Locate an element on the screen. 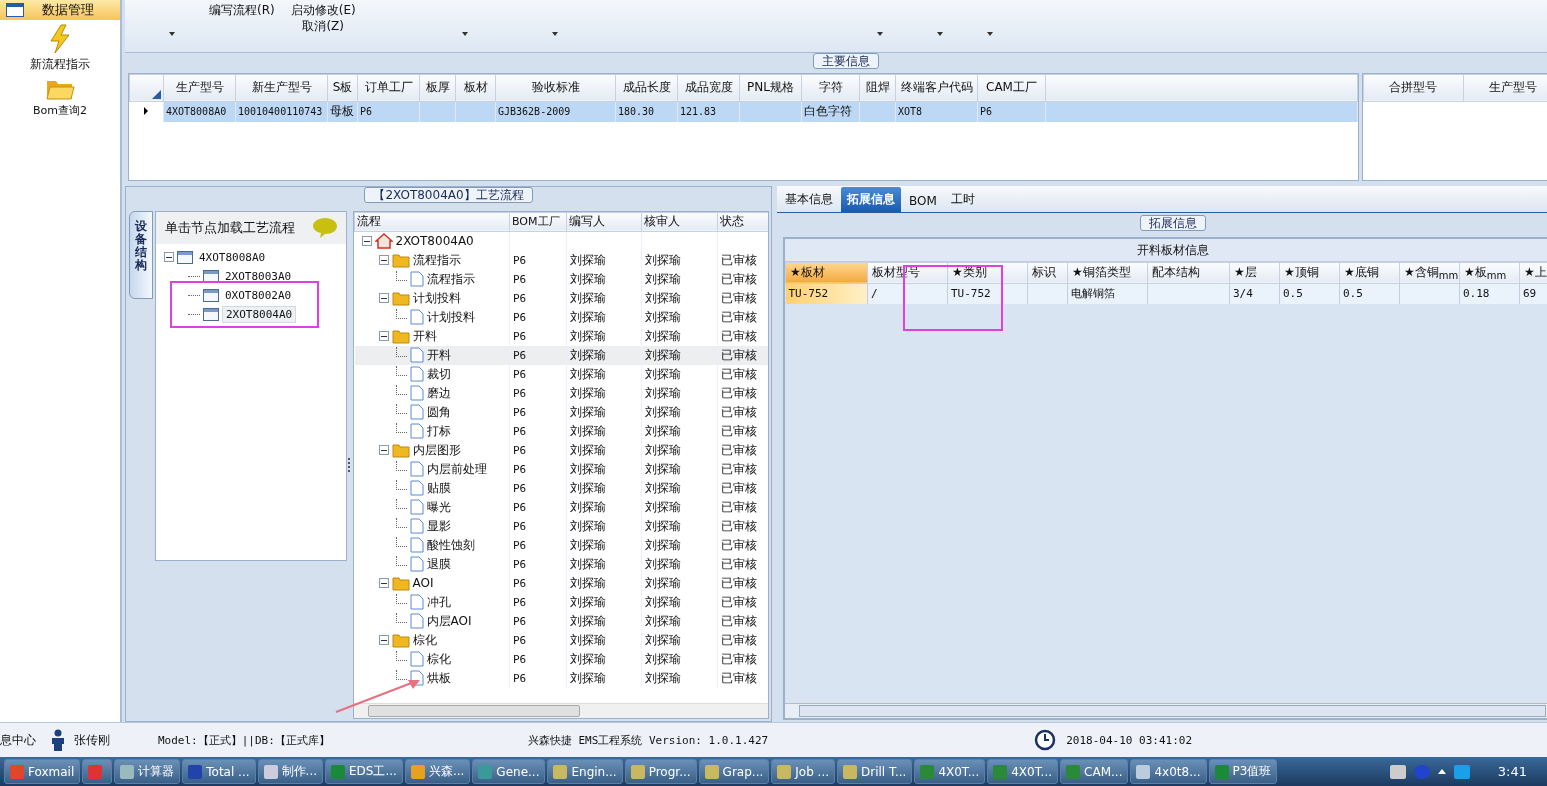  column-header: 阻焊 is located at coordinates (877, 88).